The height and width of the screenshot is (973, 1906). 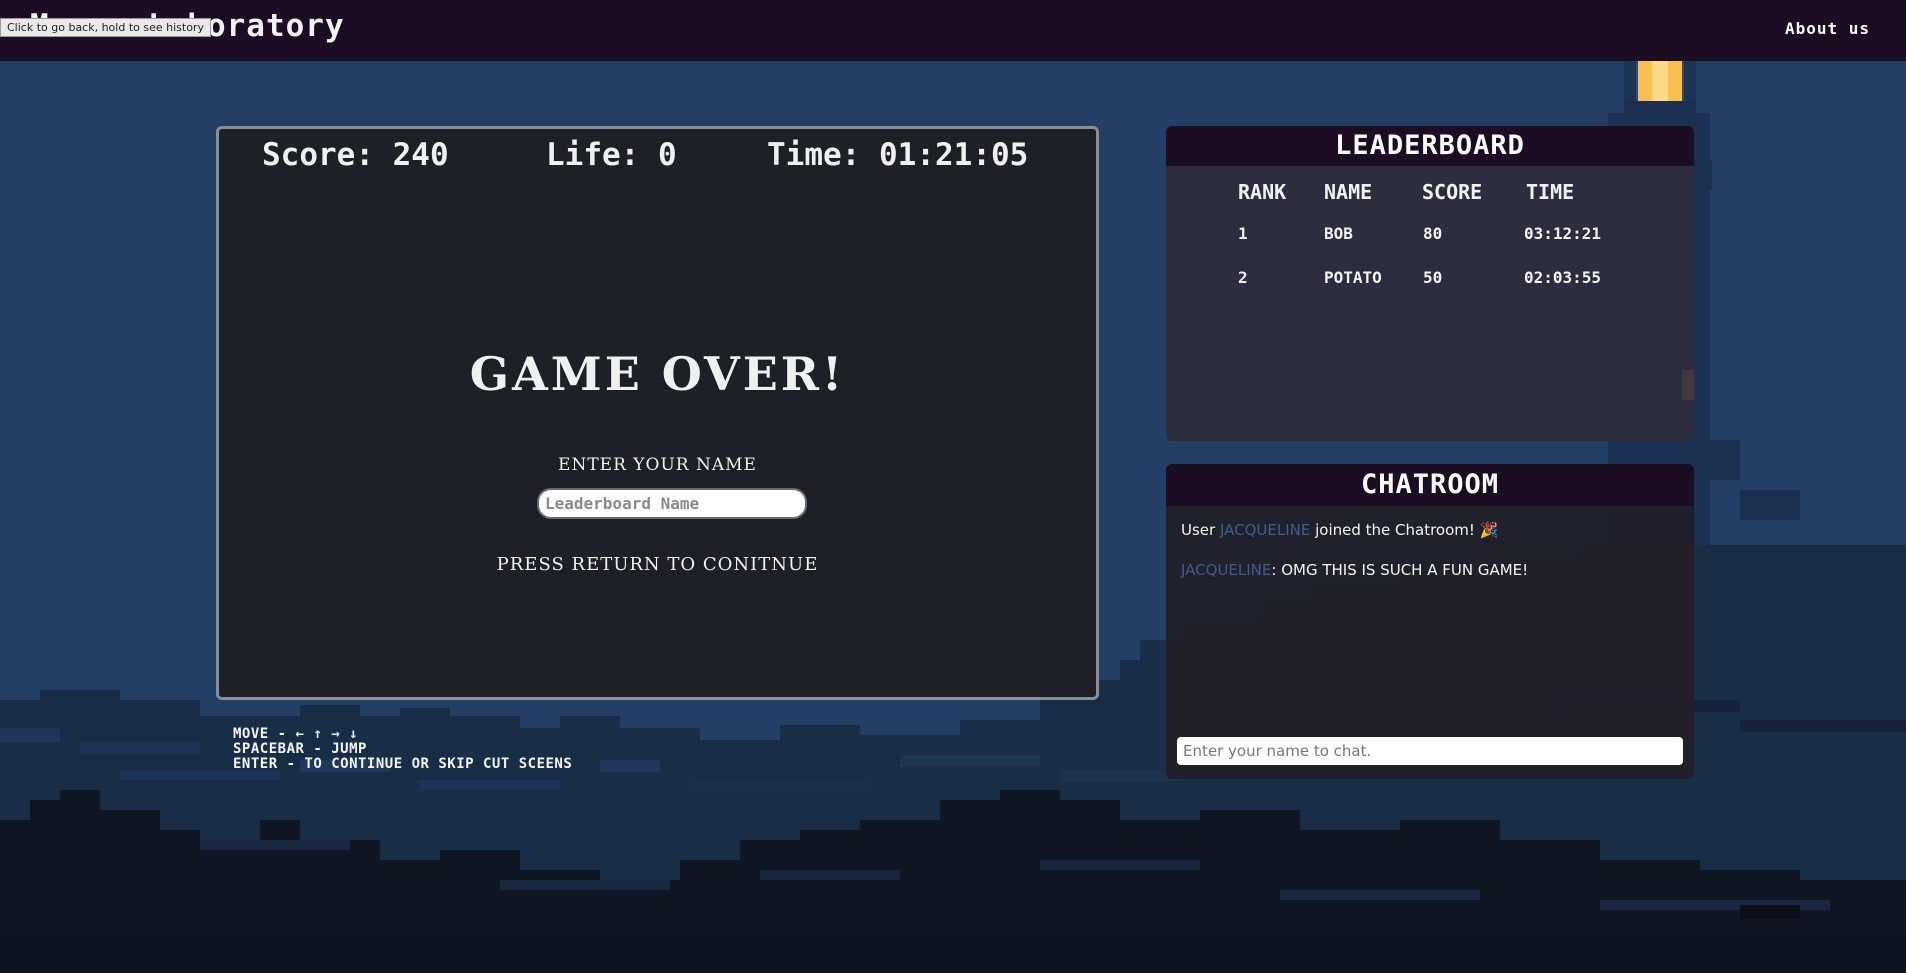 I want to click on controls-move: MOVE - ← ↑ → ↓, so click(x=296, y=734).